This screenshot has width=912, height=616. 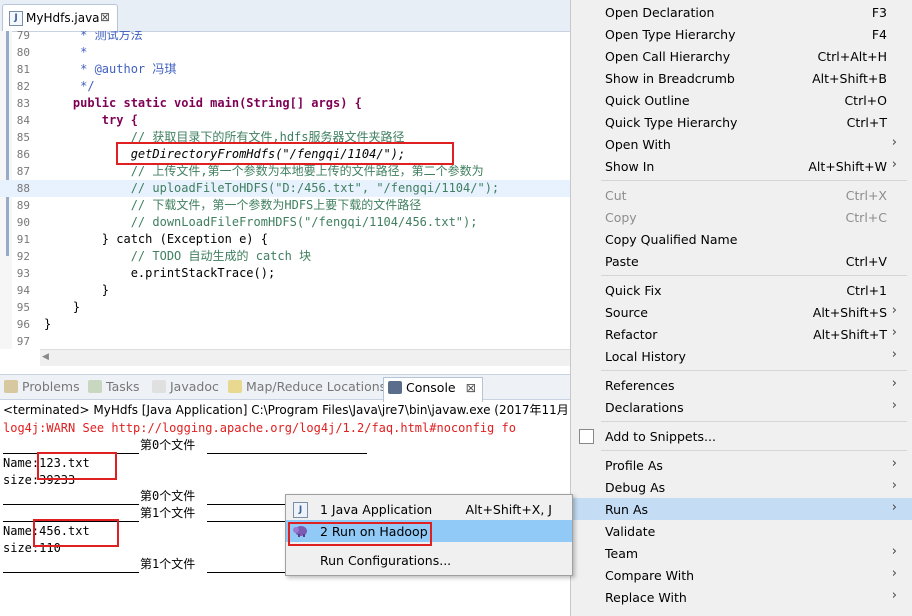 What do you see at coordinates (850, 334) in the screenshot?
I see `menu-shortcut: Alt+Shift+T` at bounding box center [850, 334].